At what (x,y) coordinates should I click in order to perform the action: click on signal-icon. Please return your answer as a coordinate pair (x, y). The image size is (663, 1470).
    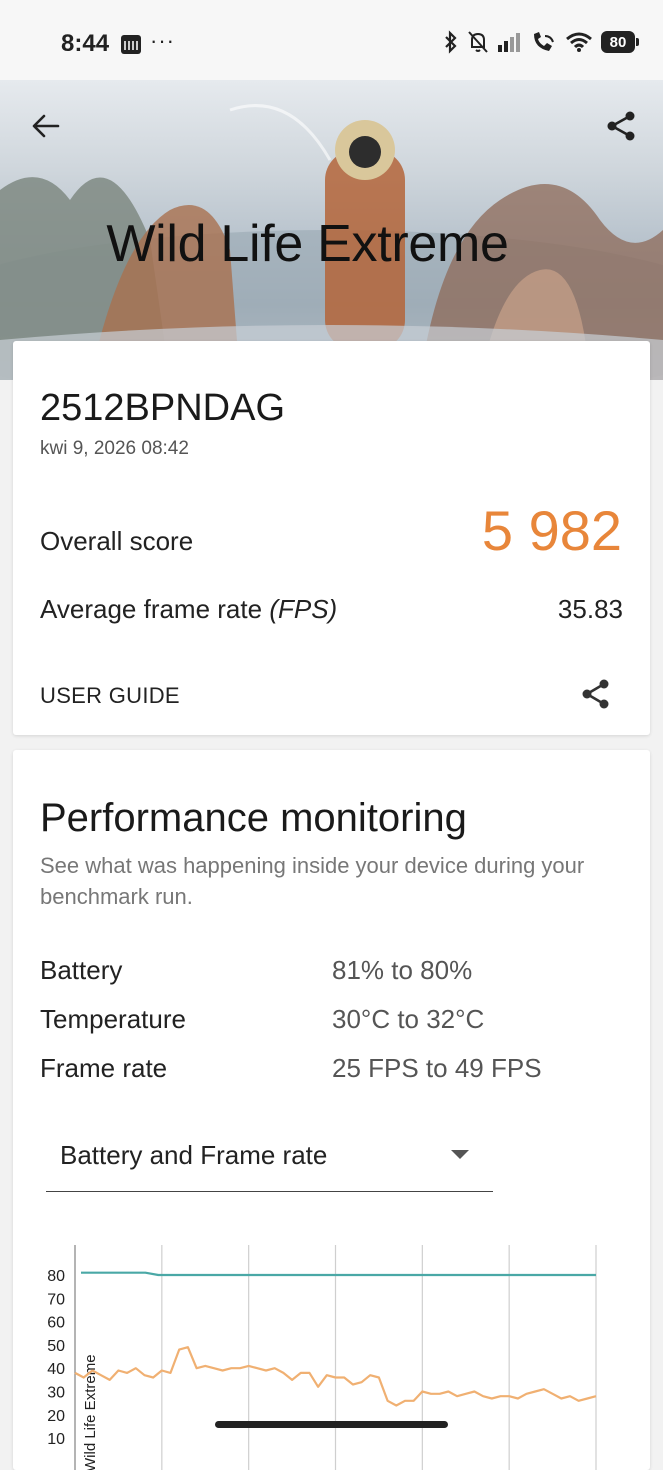
    Looking at the image, I should click on (509, 42).